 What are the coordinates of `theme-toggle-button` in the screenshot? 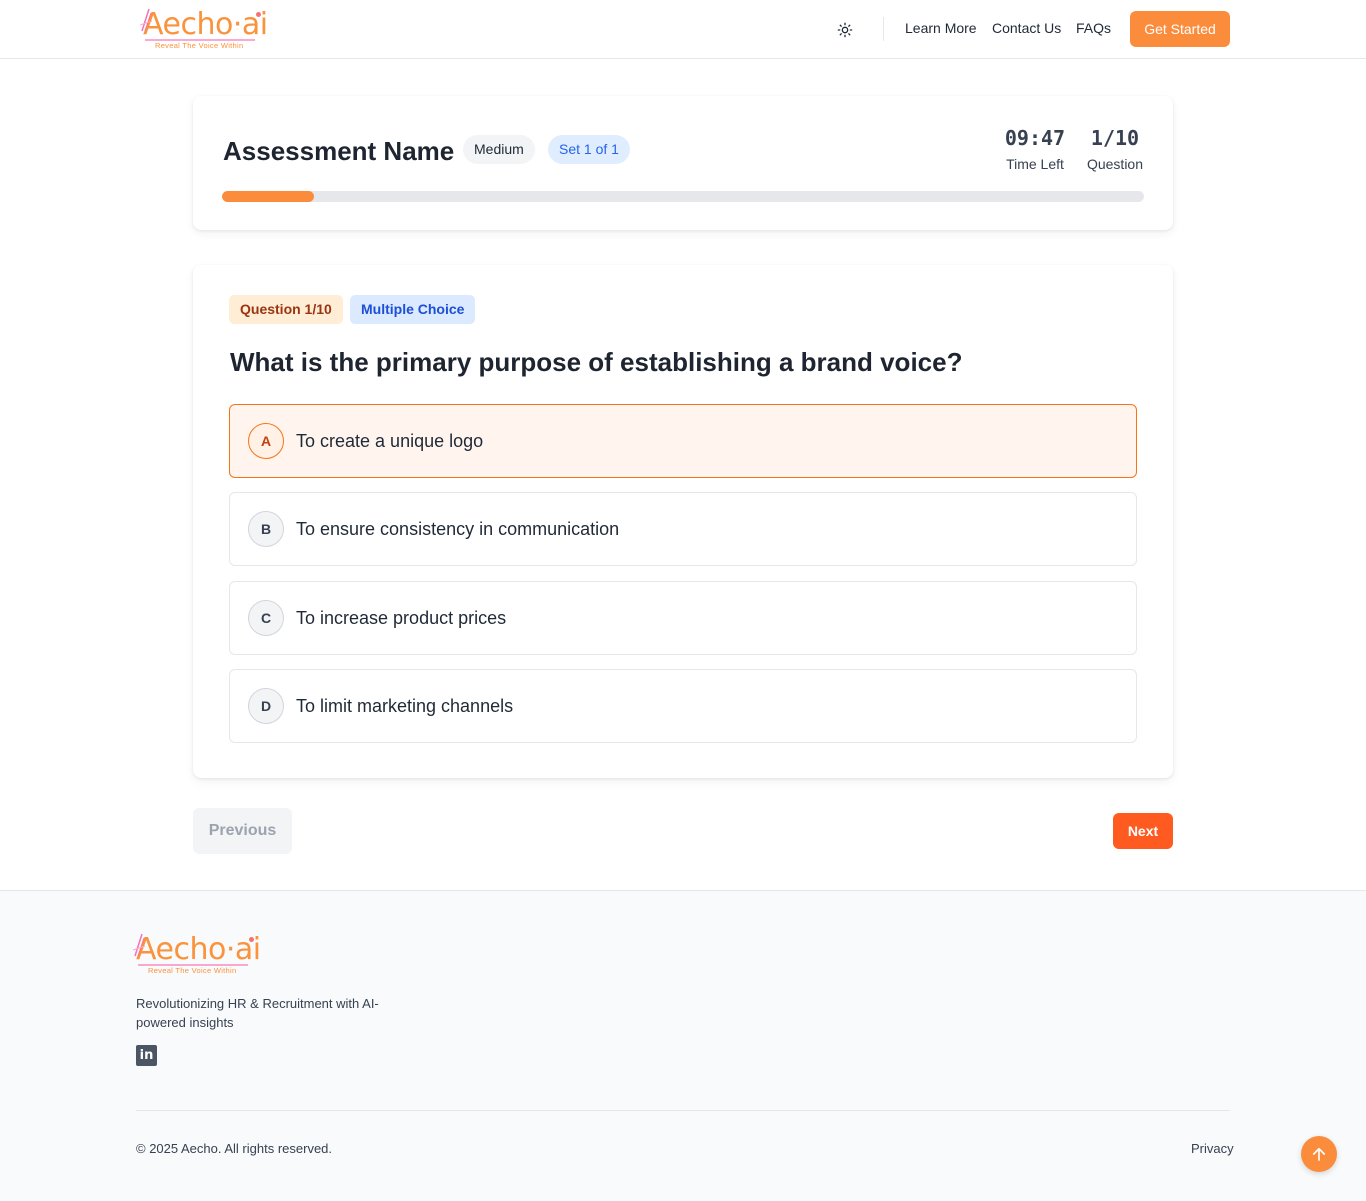 It's located at (845, 30).